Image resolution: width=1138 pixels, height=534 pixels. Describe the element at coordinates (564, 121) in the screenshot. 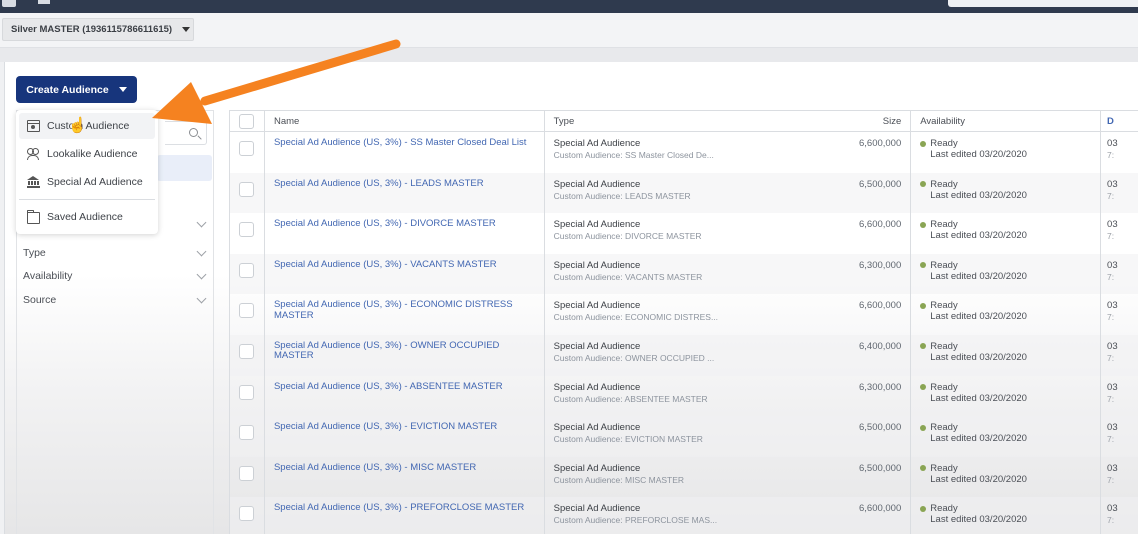

I see `column-header-label: Type` at that location.